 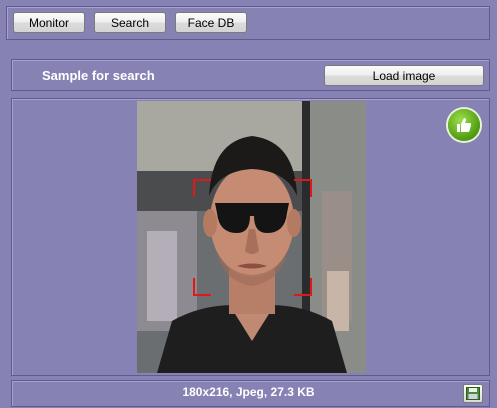 What do you see at coordinates (248, 392) in the screenshot?
I see `image-info-text: 180x216, Jpeg, 27.3 KB` at bounding box center [248, 392].